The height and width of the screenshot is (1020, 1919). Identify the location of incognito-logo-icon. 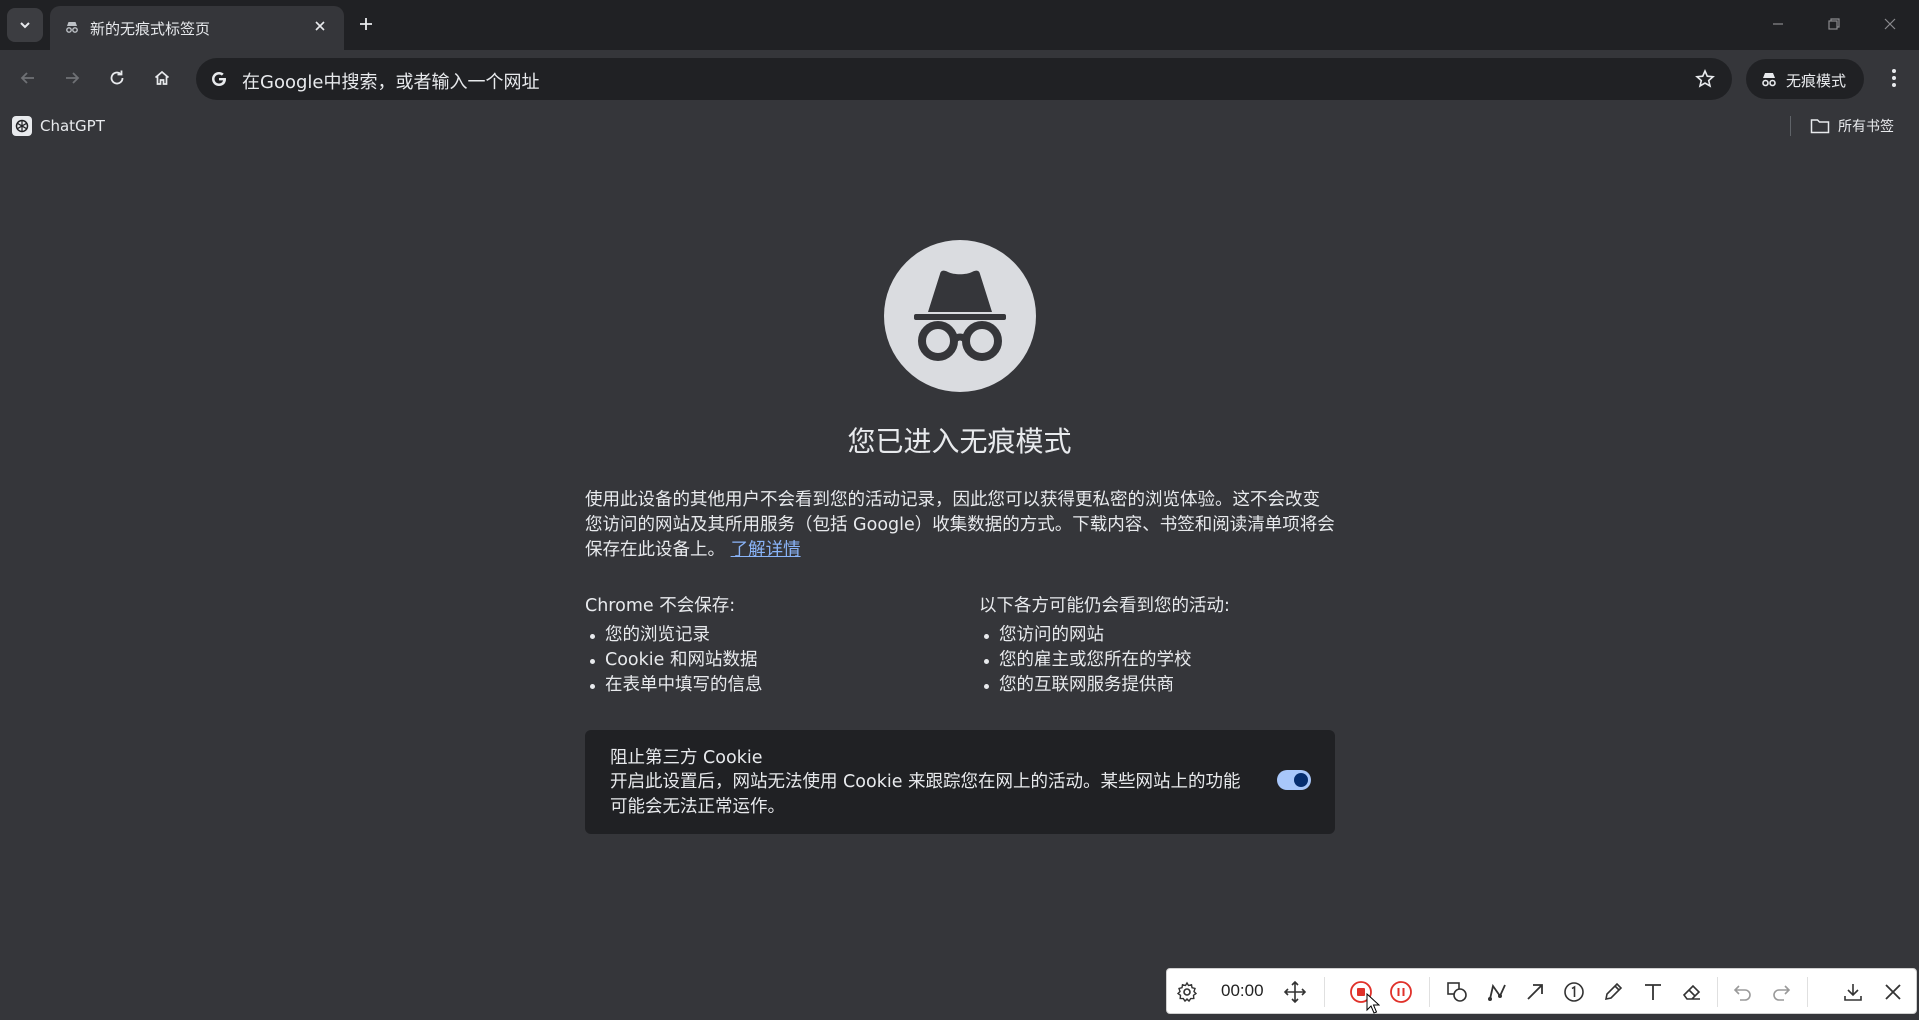
(960, 316).